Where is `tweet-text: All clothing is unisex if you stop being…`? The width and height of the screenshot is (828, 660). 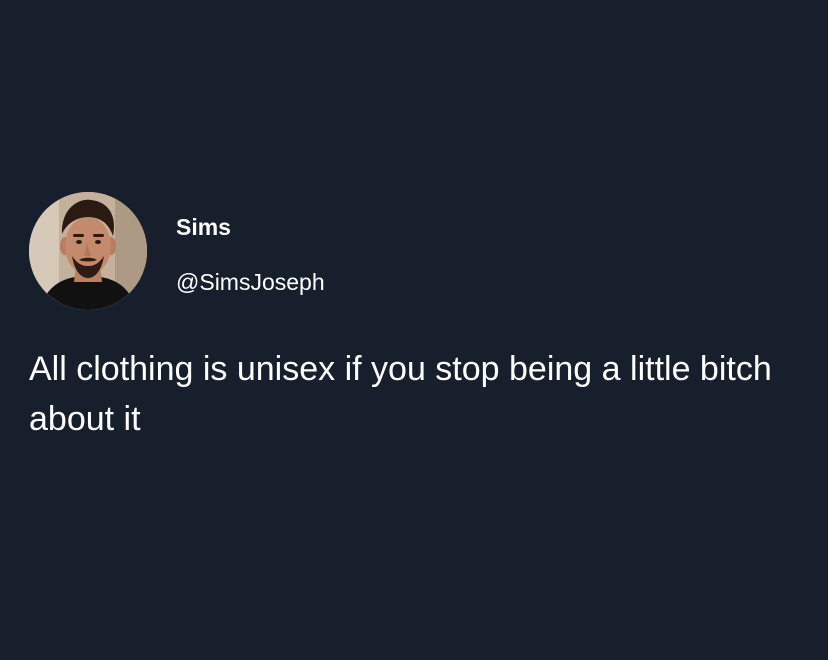
tweet-text: All clothing is unisex if you stop being… is located at coordinates (400, 394).